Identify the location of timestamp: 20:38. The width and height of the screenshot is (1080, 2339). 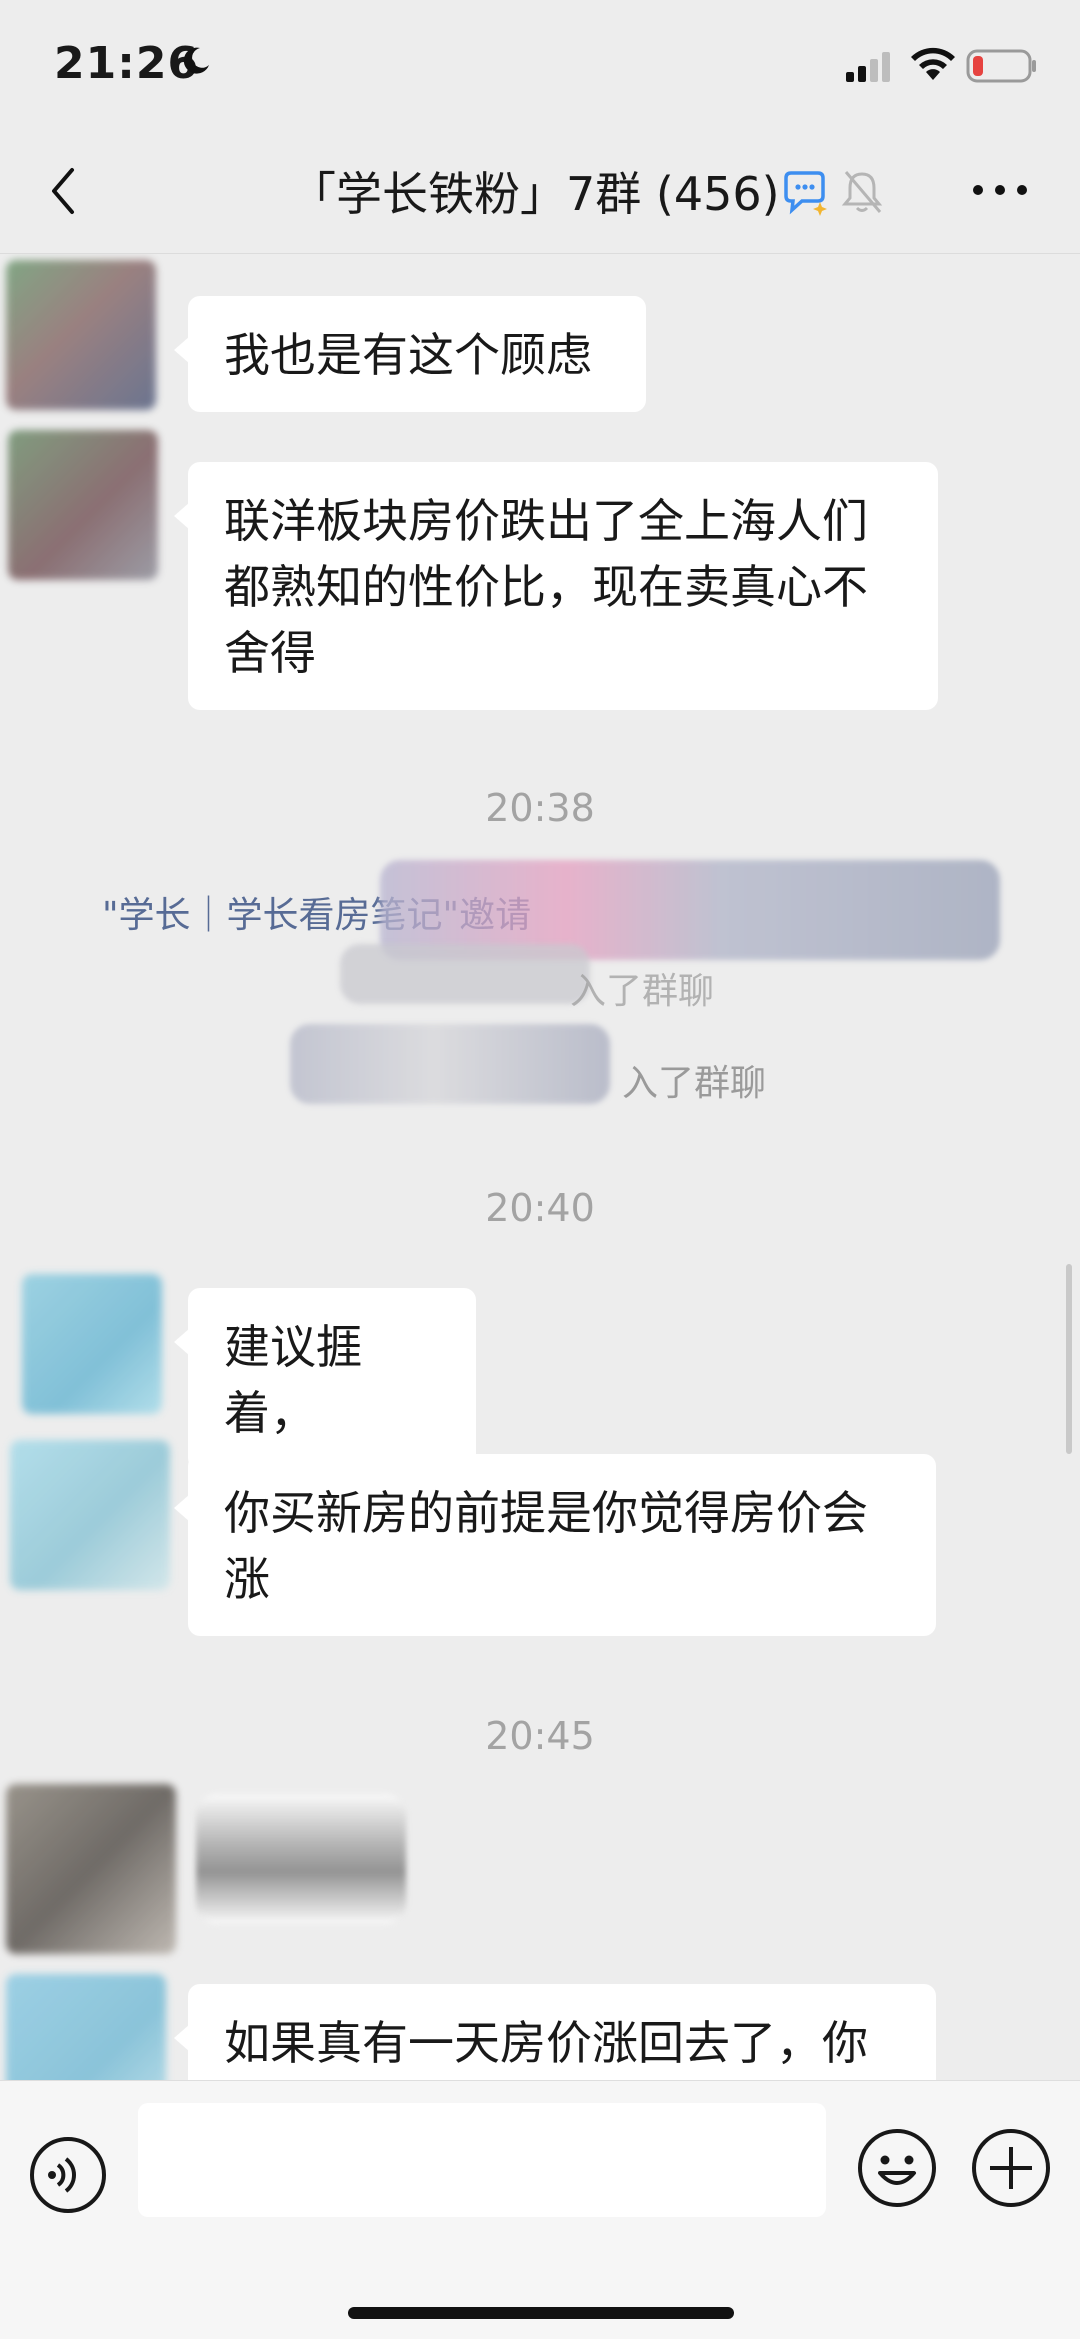
(540, 808).